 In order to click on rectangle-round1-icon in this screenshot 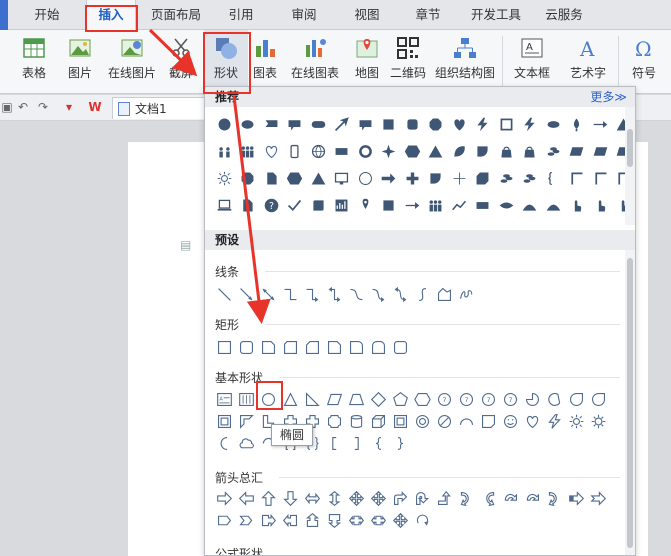, I will do `click(356, 347)`.